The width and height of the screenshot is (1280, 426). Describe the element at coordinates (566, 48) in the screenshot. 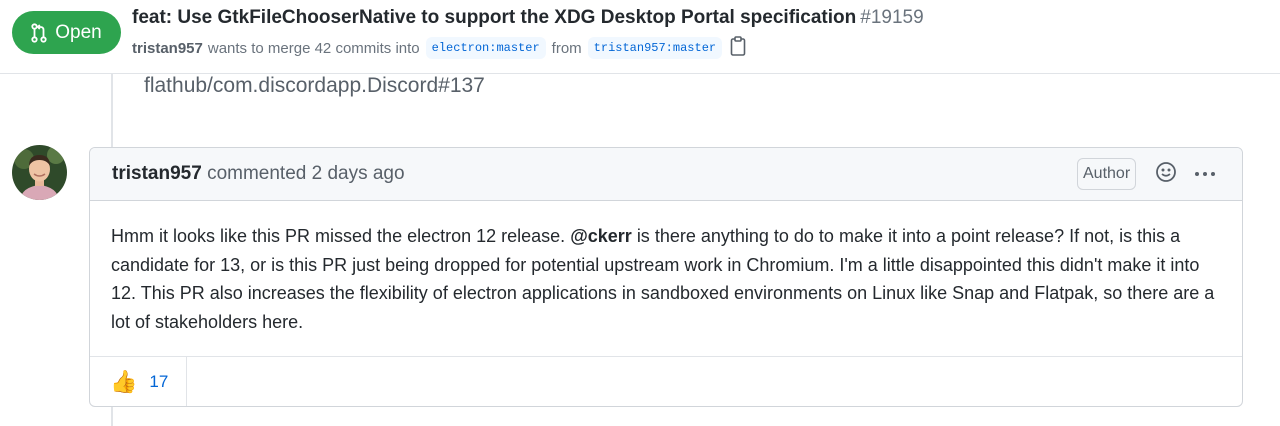

I see `pr-from-text: from` at that location.